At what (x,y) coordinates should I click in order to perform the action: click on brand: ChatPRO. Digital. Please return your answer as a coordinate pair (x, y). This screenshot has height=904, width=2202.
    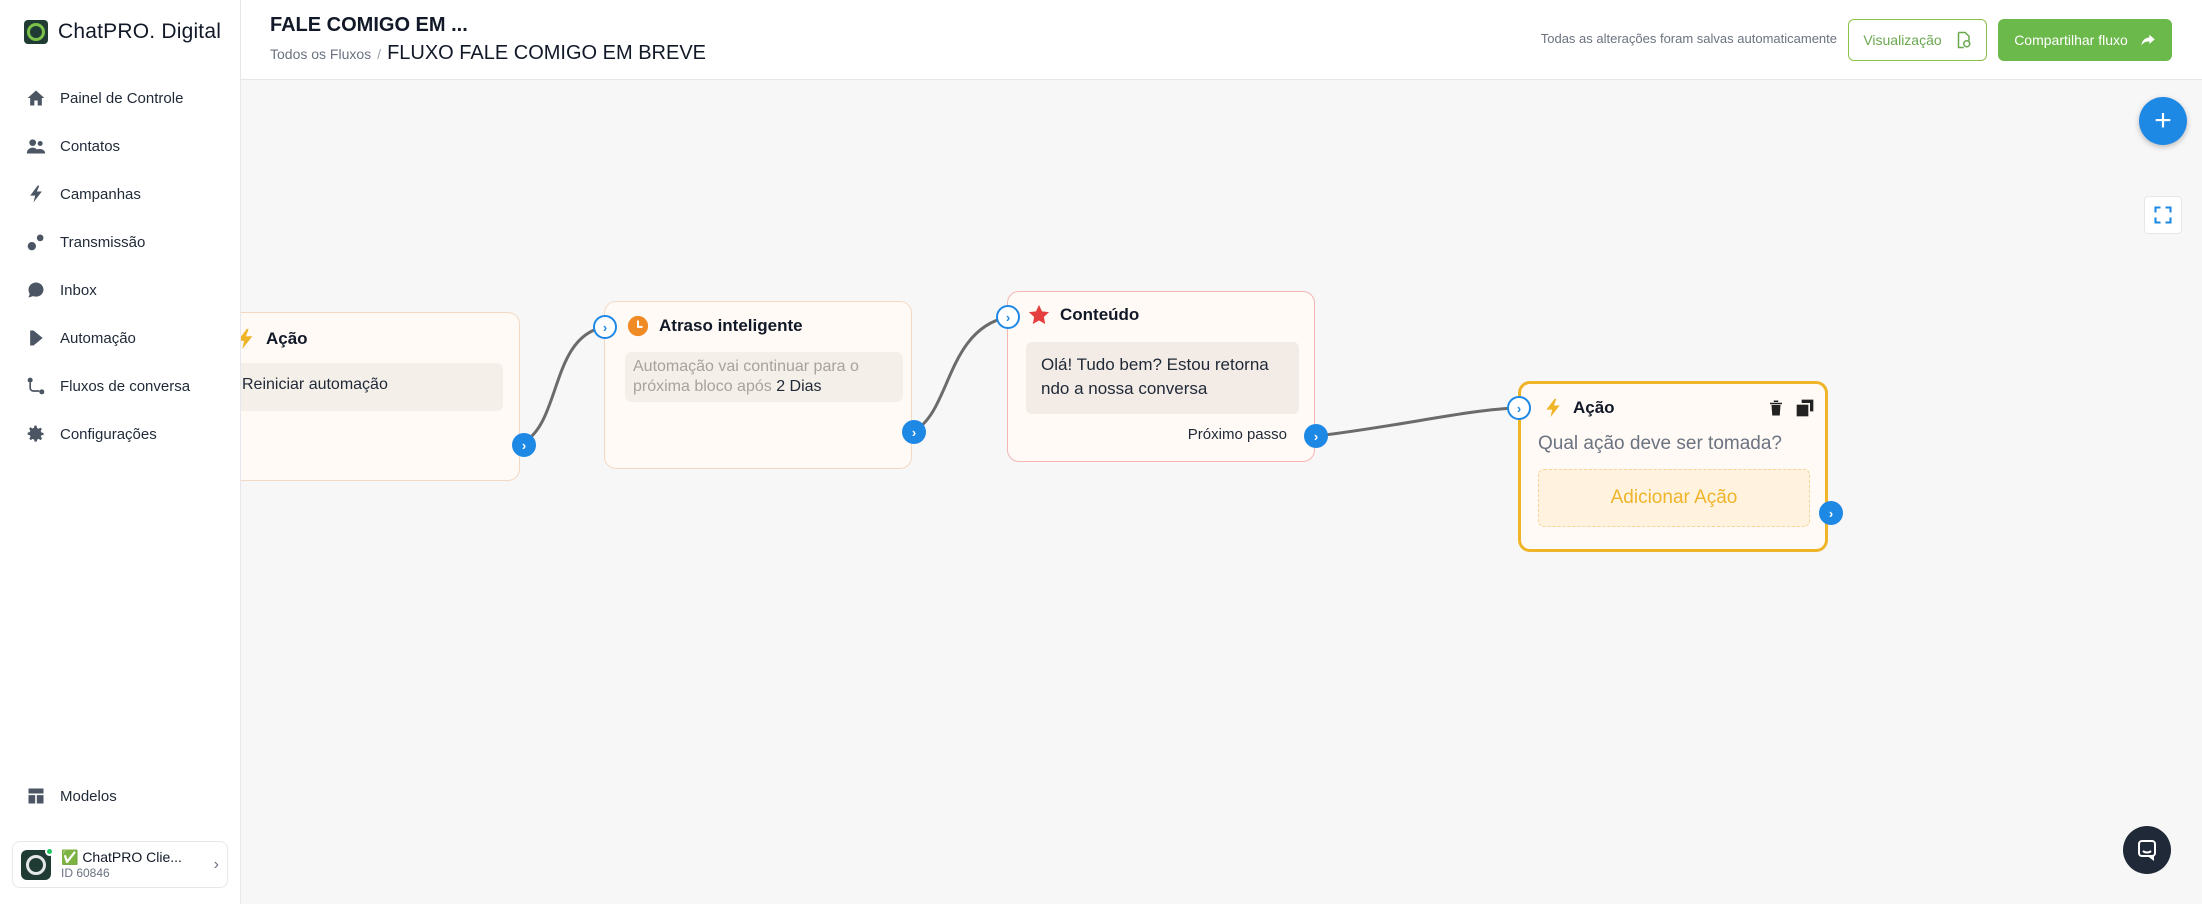
    Looking at the image, I should click on (122, 32).